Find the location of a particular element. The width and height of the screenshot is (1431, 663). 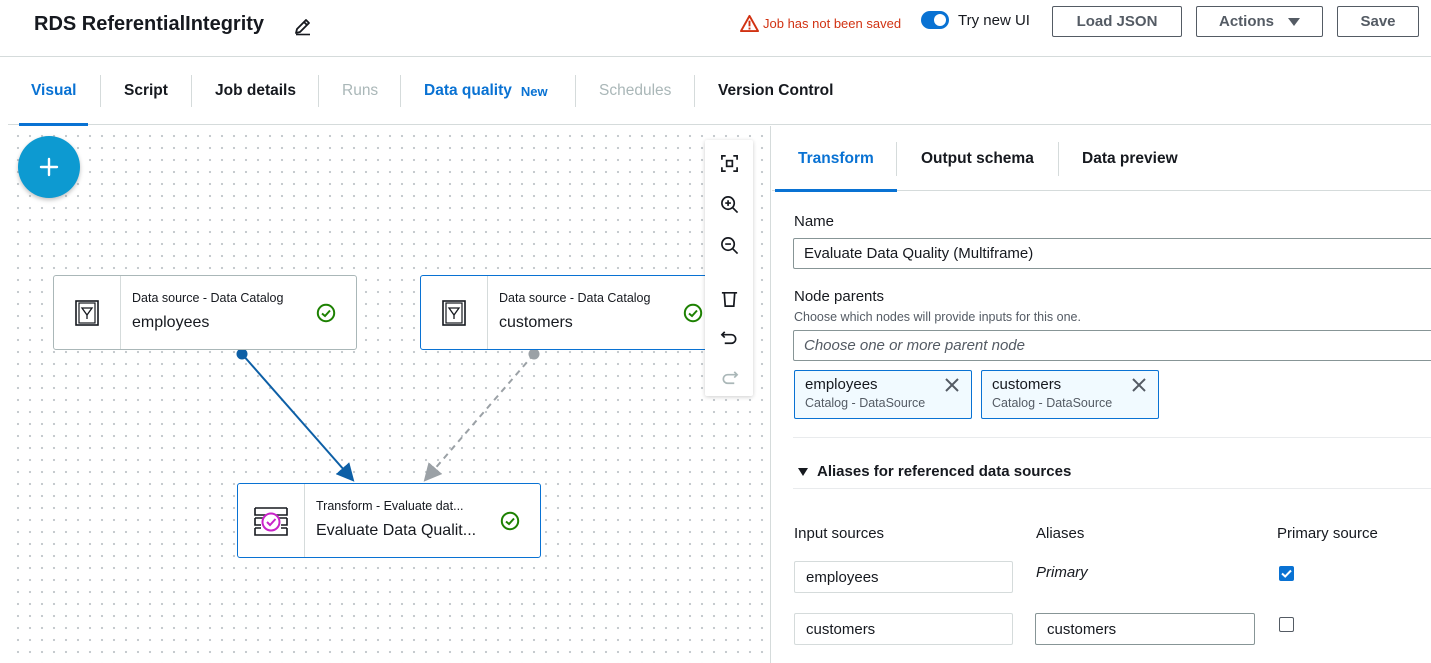

actions-dropdown-button: Actions is located at coordinates (1259, 21).